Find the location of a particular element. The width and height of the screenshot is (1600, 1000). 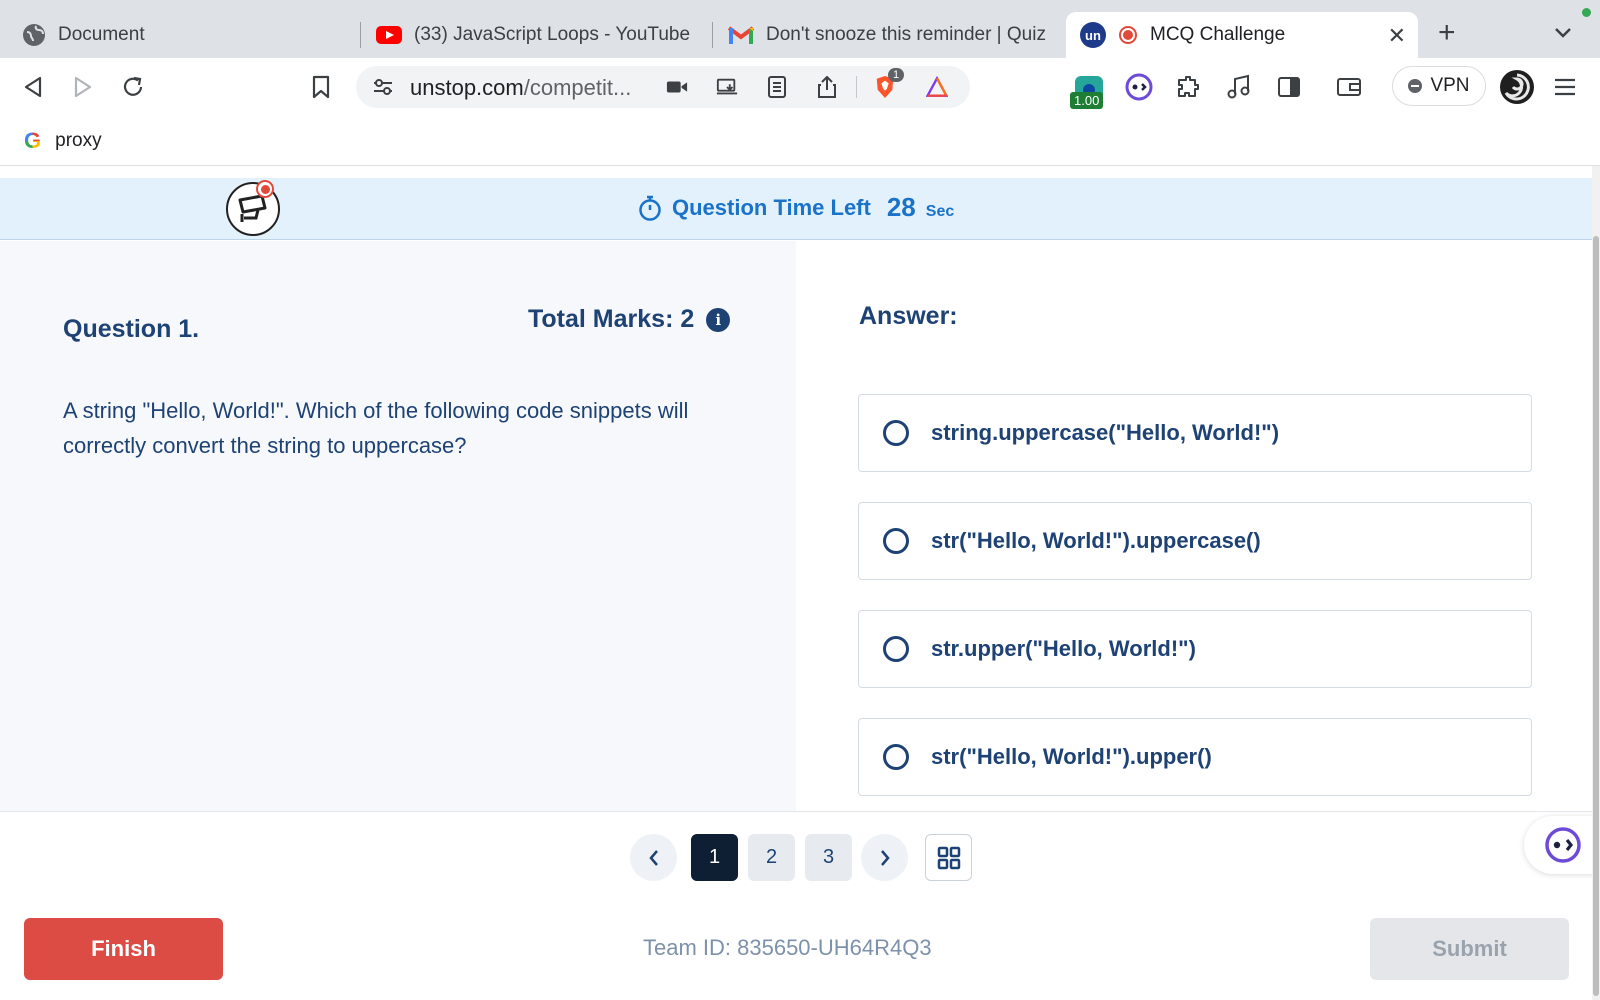

next-page-button is located at coordinates (884, 857).